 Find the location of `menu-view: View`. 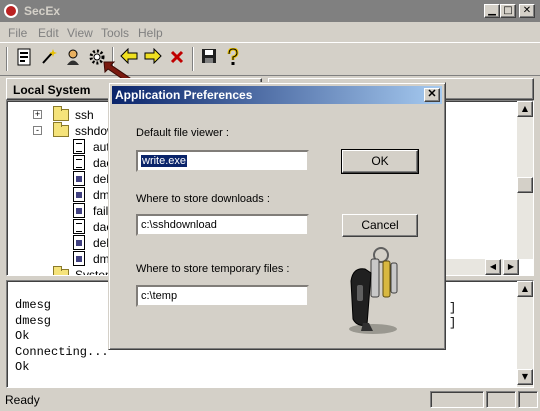

menu-view: View is located at coordinates (80, 33).